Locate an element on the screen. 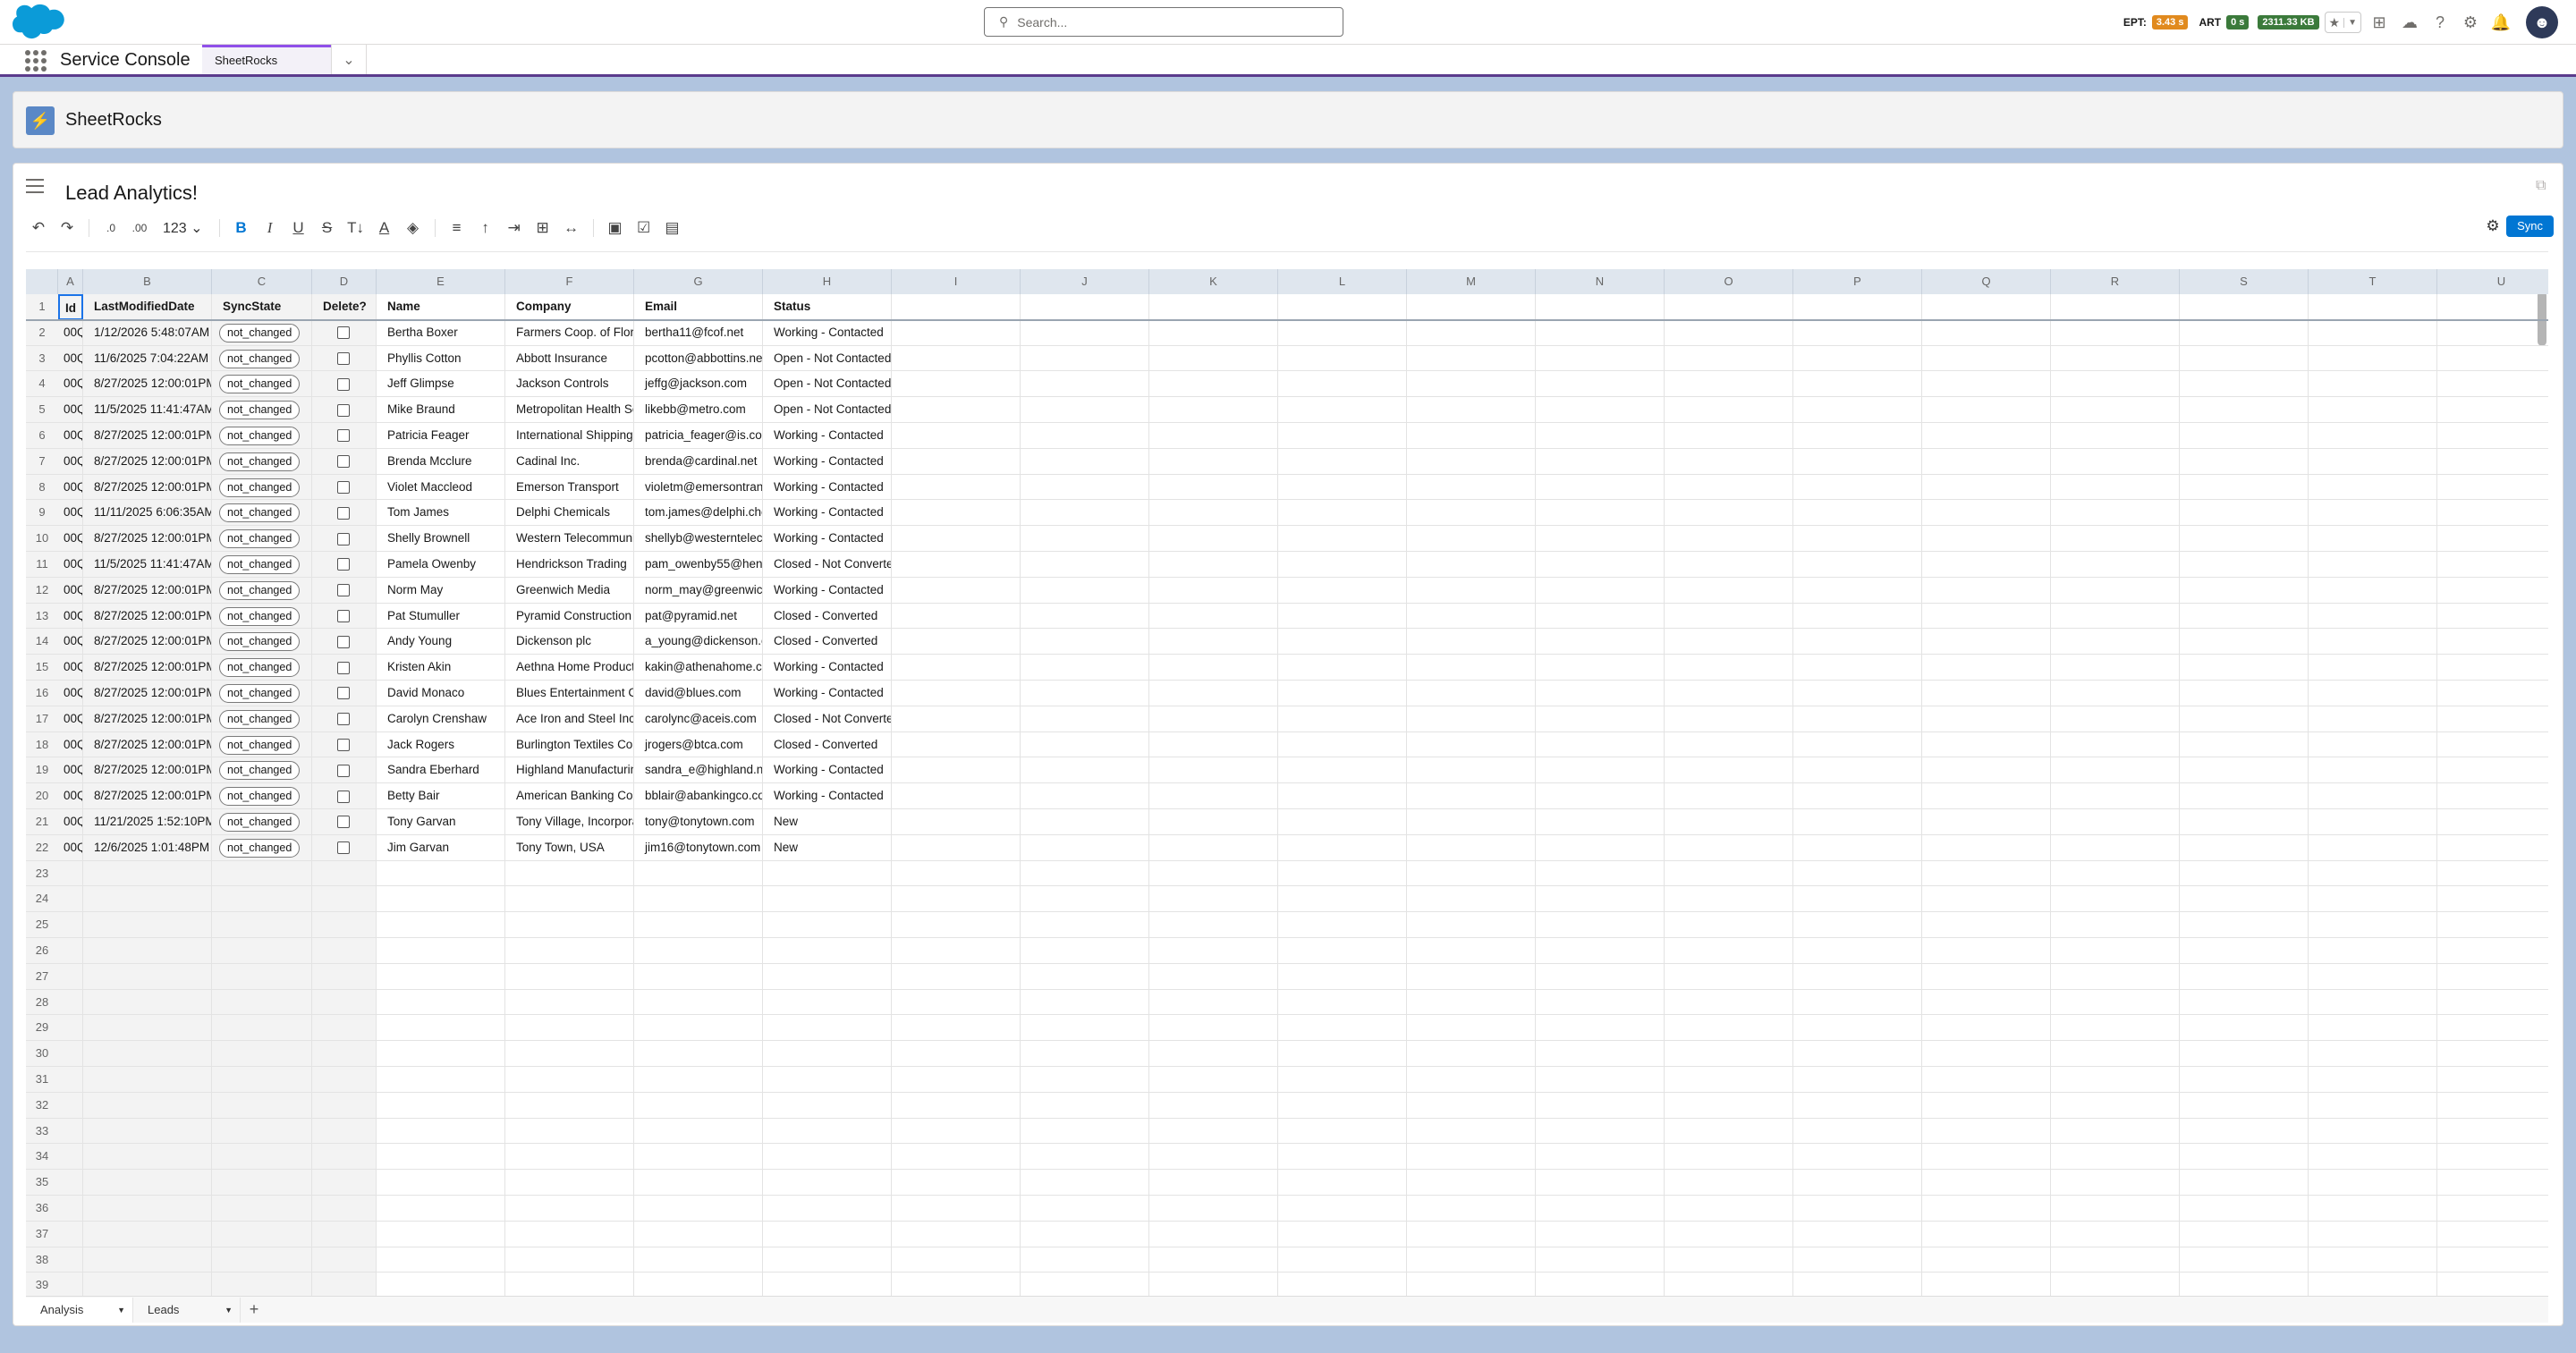 The height and width of the screenshot is (1353, 2576). grid-cell: tony@tonytown.com is located at coordinates (698, 822).